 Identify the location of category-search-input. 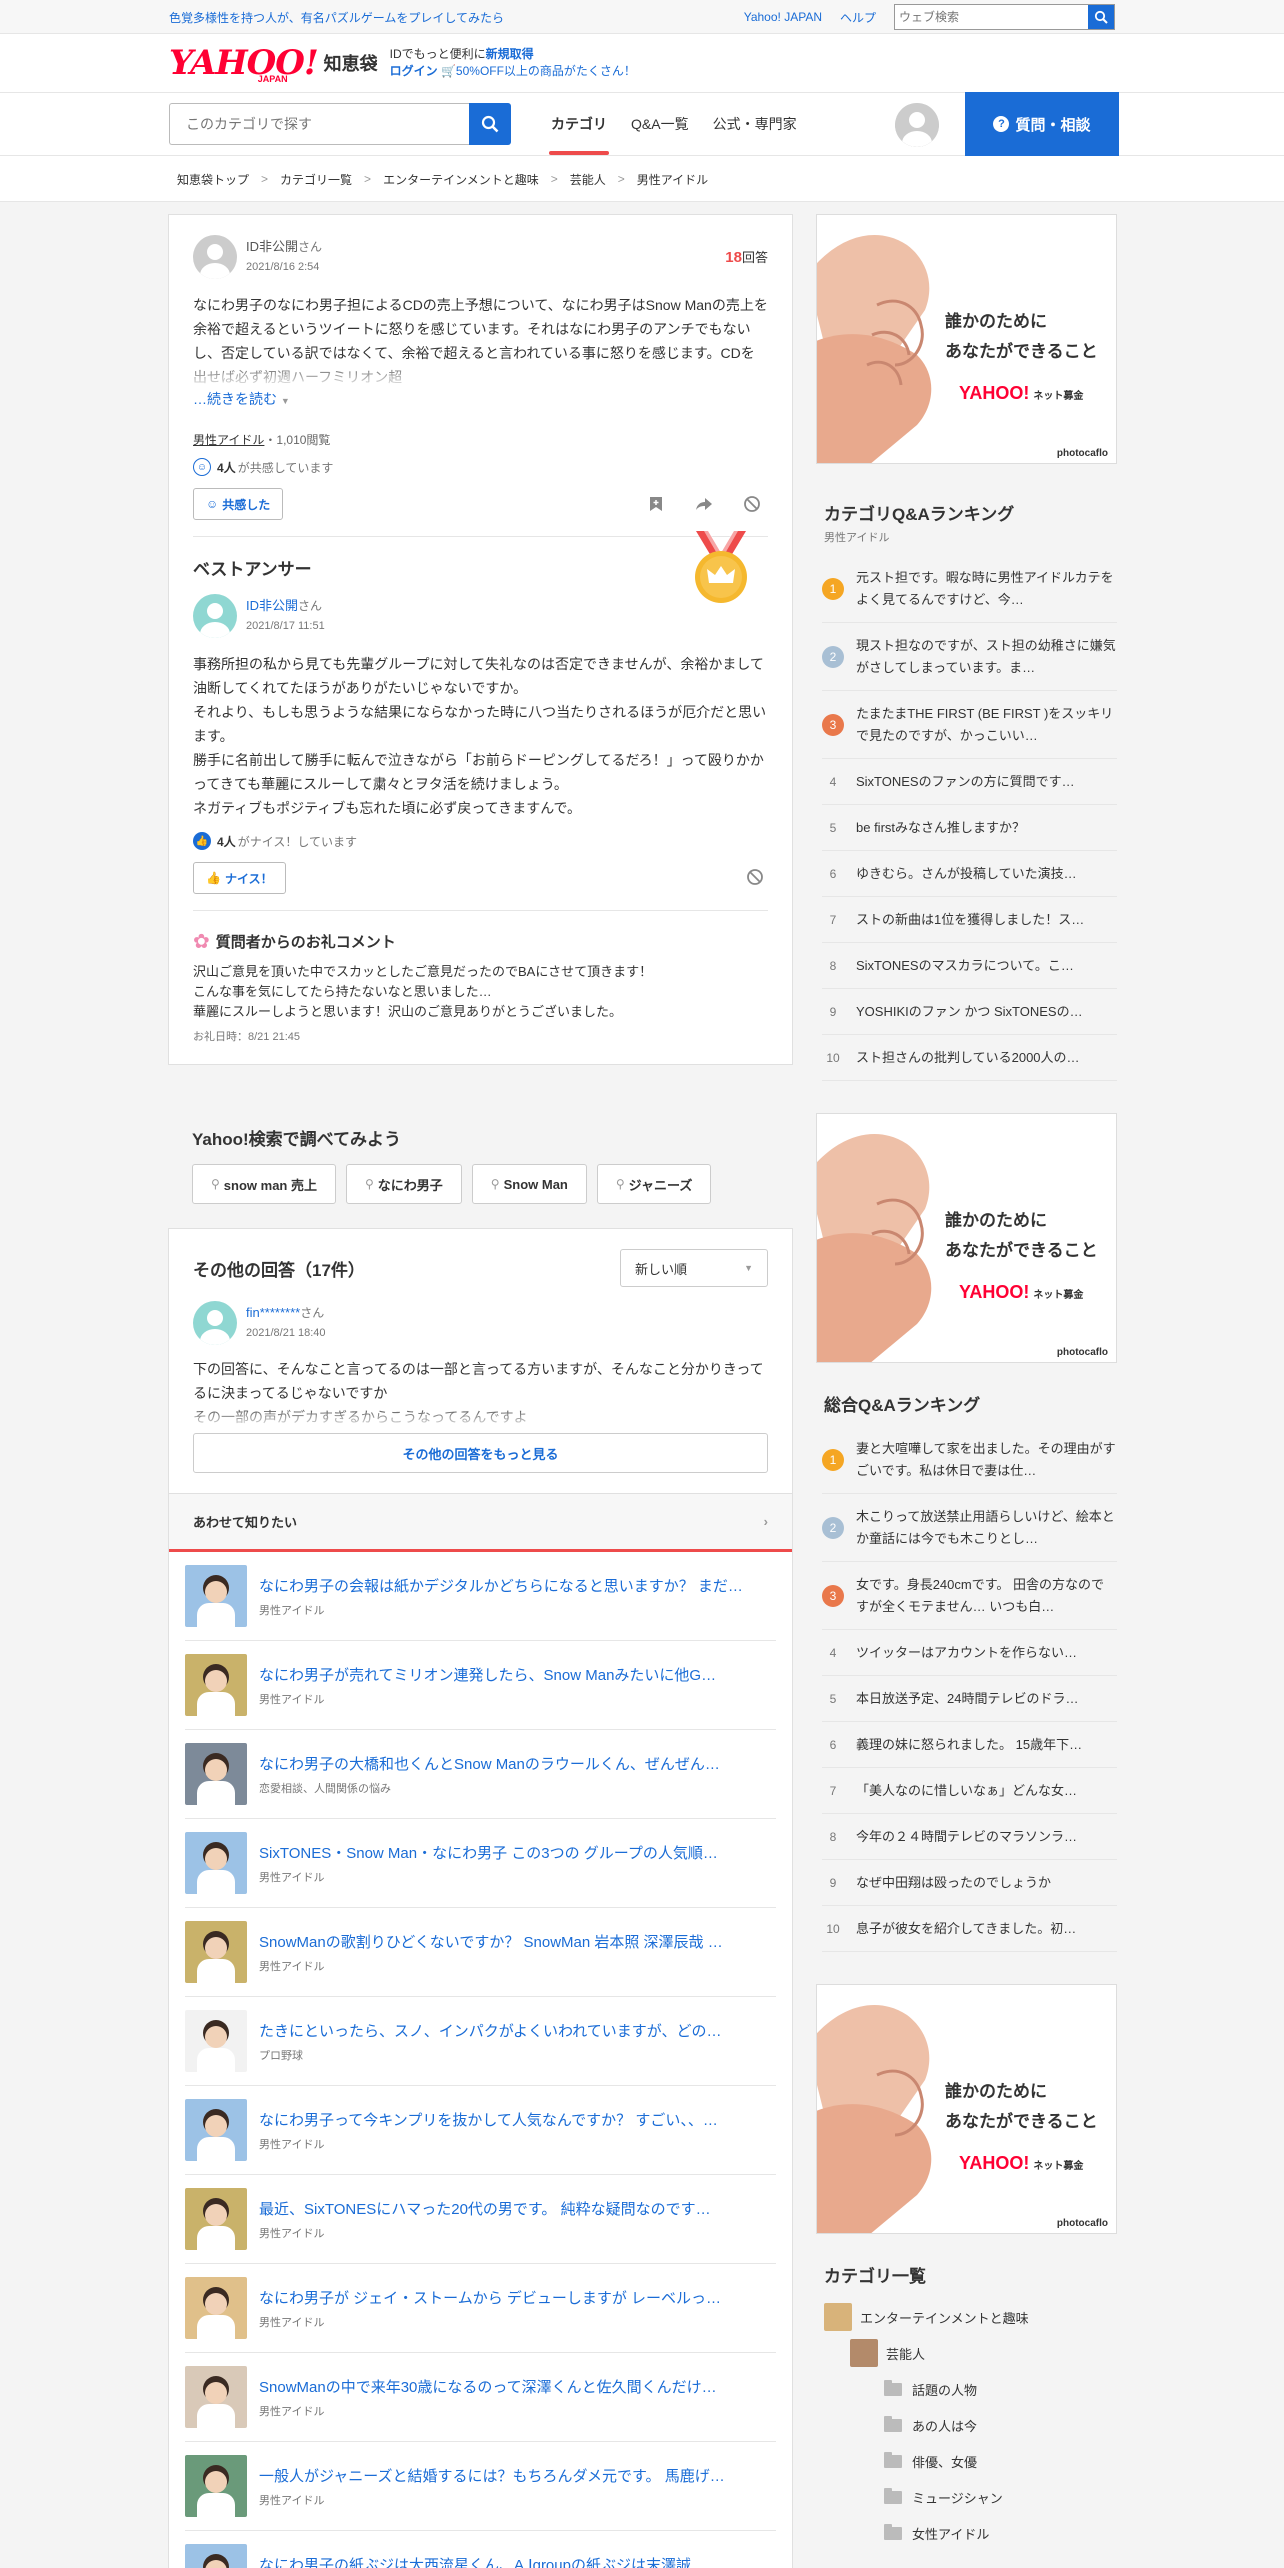
(319, 124).